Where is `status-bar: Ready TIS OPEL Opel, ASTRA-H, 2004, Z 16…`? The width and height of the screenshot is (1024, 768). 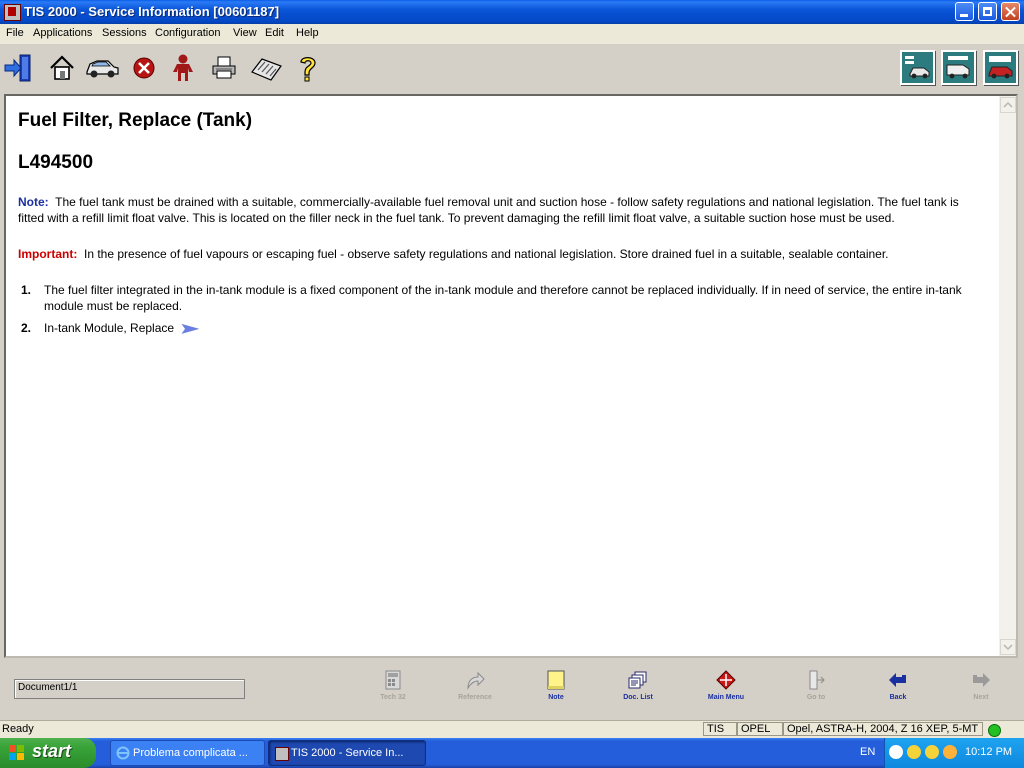 status-bar: Ready TIS OPEL Opel, ASTRA-H, 2004, Z 16… is located at coordinates (512, 729).